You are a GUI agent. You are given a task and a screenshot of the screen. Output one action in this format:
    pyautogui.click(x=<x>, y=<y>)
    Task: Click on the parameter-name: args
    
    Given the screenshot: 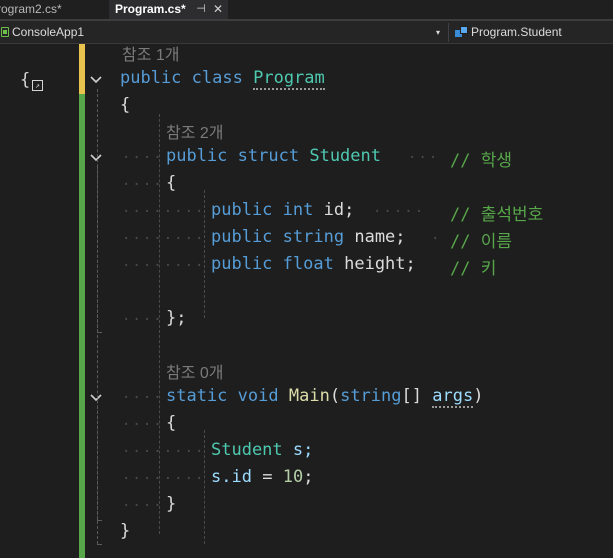 What is the action you would take?
    pyautogui.click(x=453, y=397)
    